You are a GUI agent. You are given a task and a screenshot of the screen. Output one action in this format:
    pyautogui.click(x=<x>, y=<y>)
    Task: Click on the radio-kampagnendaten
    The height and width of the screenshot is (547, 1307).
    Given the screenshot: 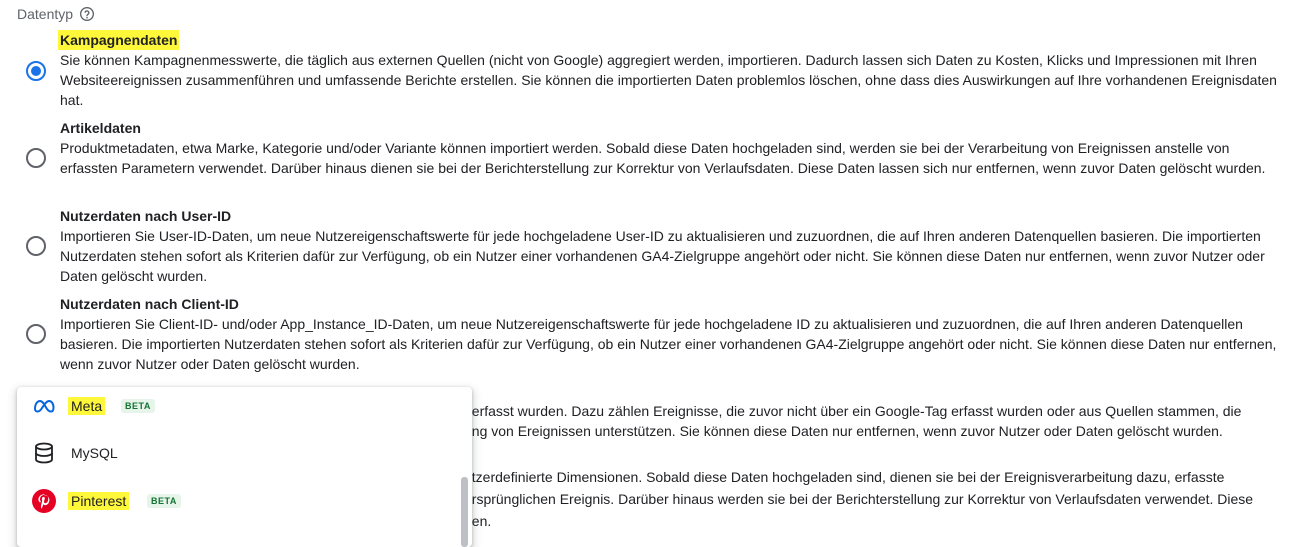 What is the action you would take?
    pyautogui.click(x=36, y=71)
    